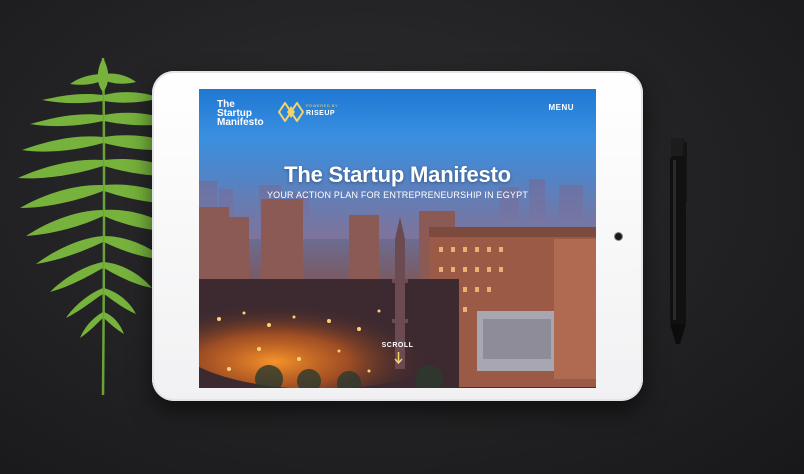 This screenshot has height=474, width=804. Describe the element at coordinates (678, 241) in the screenshot. I see `pen-decoration` at that location.